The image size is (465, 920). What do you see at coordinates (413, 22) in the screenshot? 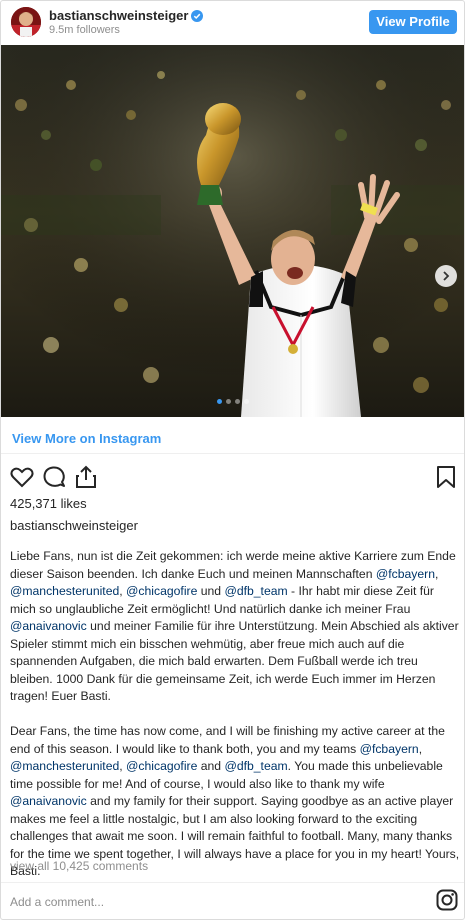
I see `view-profile-button: View Profile` at bounding box center [413, 22].